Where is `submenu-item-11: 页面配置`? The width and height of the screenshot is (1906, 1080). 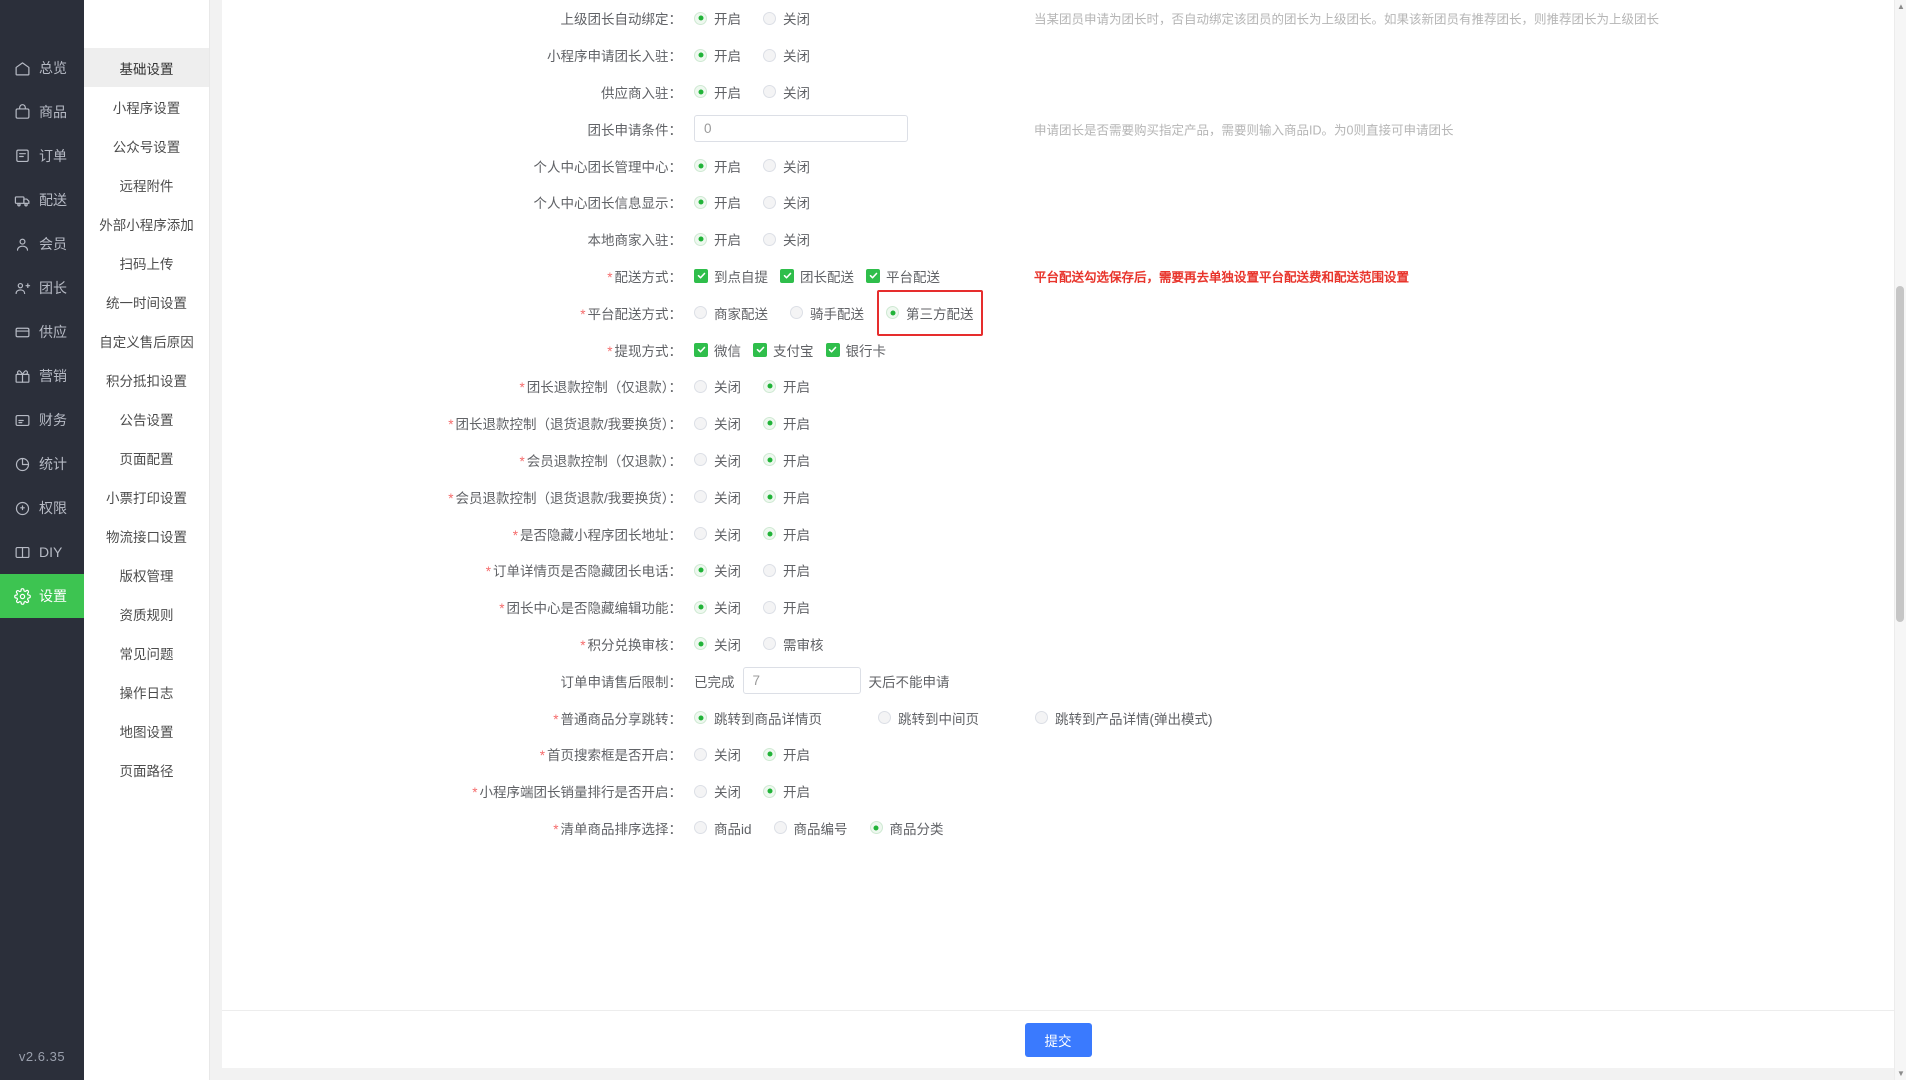
submenu-item-11: 页面配置 is located at coordinates (146, 457).